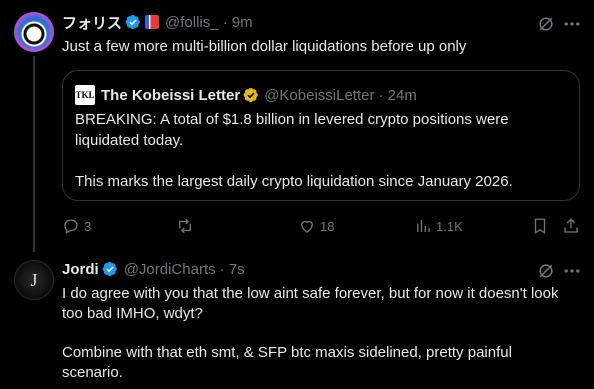  Describe the element at coordinates (307, 226) in the screenshot. I see `heart-icon` at that location.